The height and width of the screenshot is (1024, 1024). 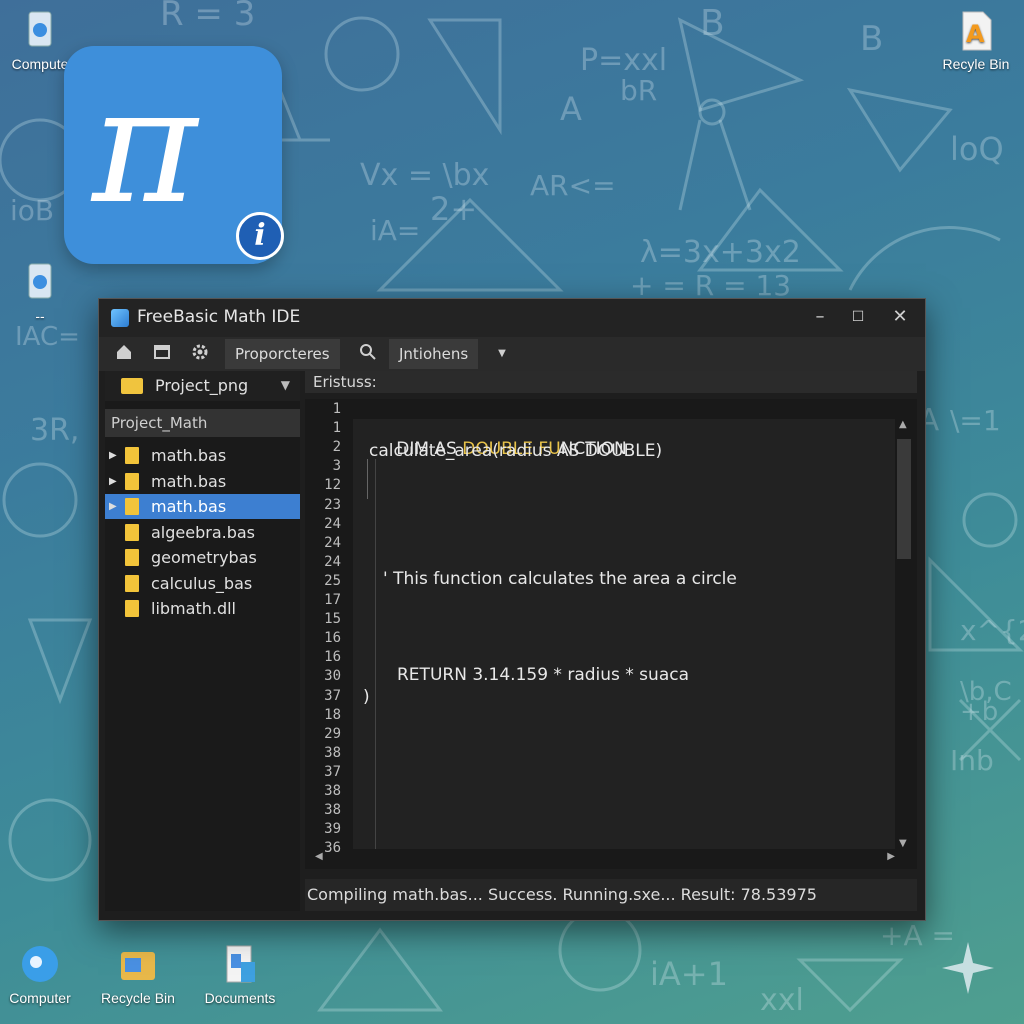 I want to click on wallpaper-formula: x^{2}, so click(x=992, y=630).